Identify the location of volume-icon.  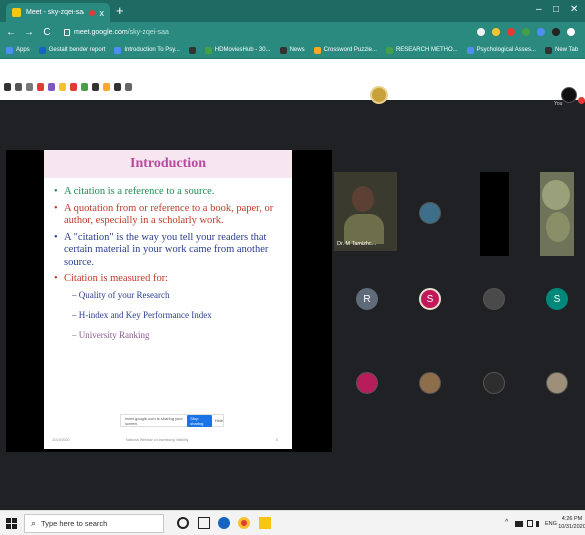
(539, 524).